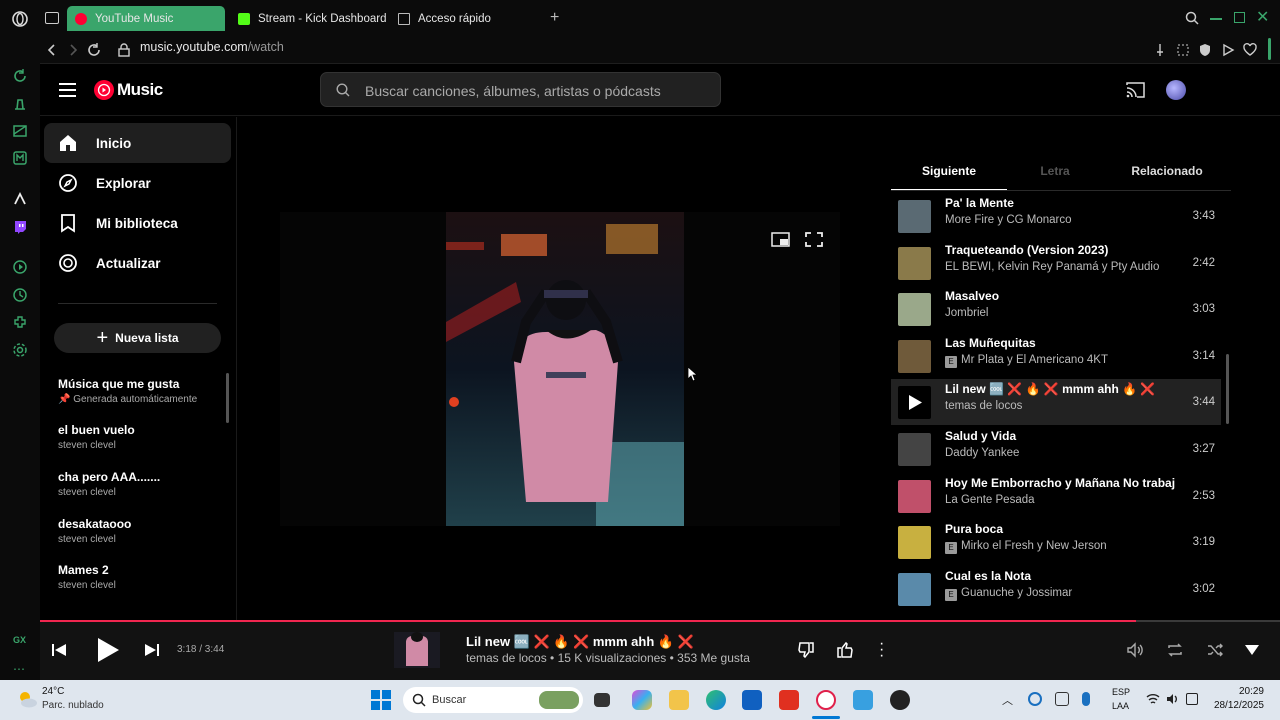 The height and width of the screenshot is (720, 1280). I want to click on tab-relacionado: Relacionado, so click(1167, 171).